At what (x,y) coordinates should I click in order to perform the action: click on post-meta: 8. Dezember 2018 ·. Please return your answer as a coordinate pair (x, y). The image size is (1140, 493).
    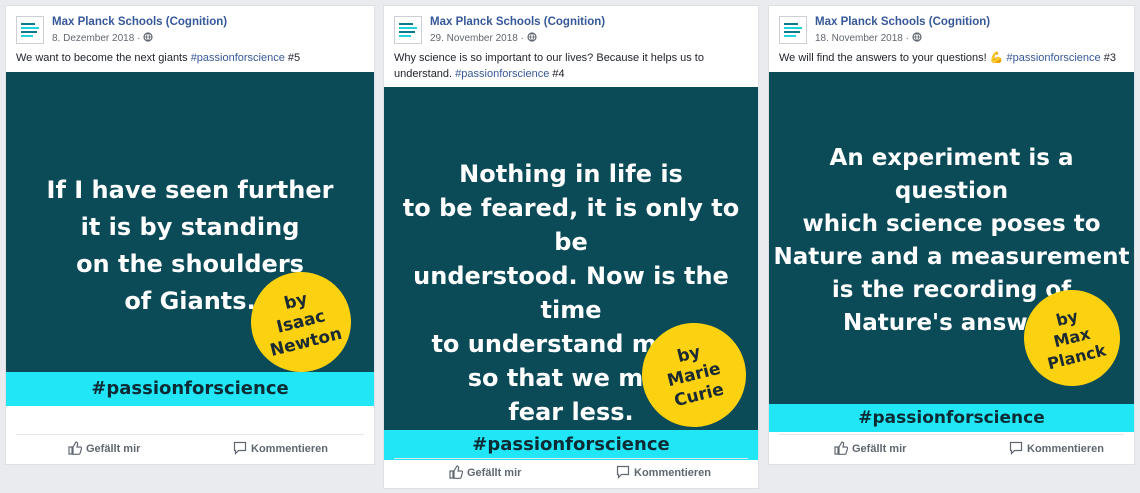
    Looking at the image, I should click on (102, 38).